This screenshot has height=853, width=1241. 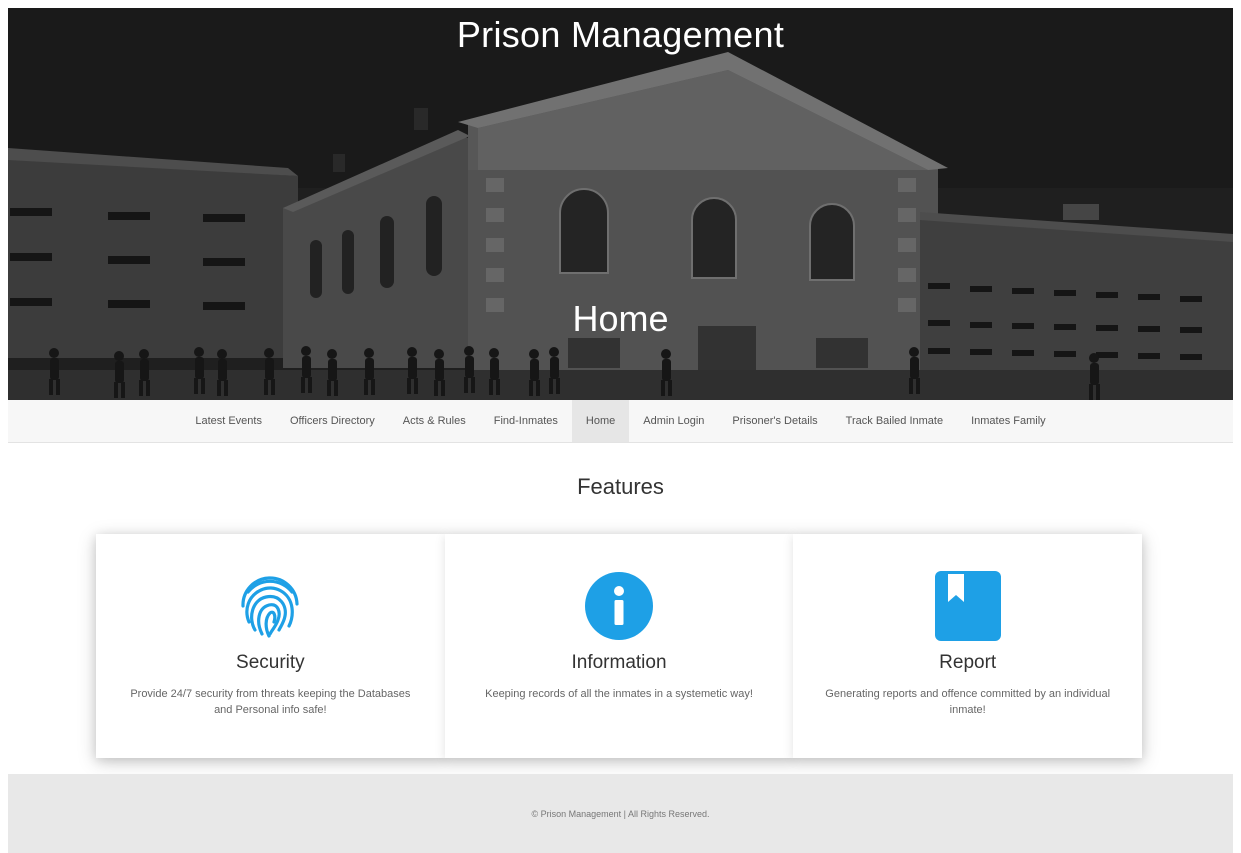 What do you see at coordinates (620, 34) in the screenshot?
I see `site-title: Prison Management` at bounding box center [620, 34].